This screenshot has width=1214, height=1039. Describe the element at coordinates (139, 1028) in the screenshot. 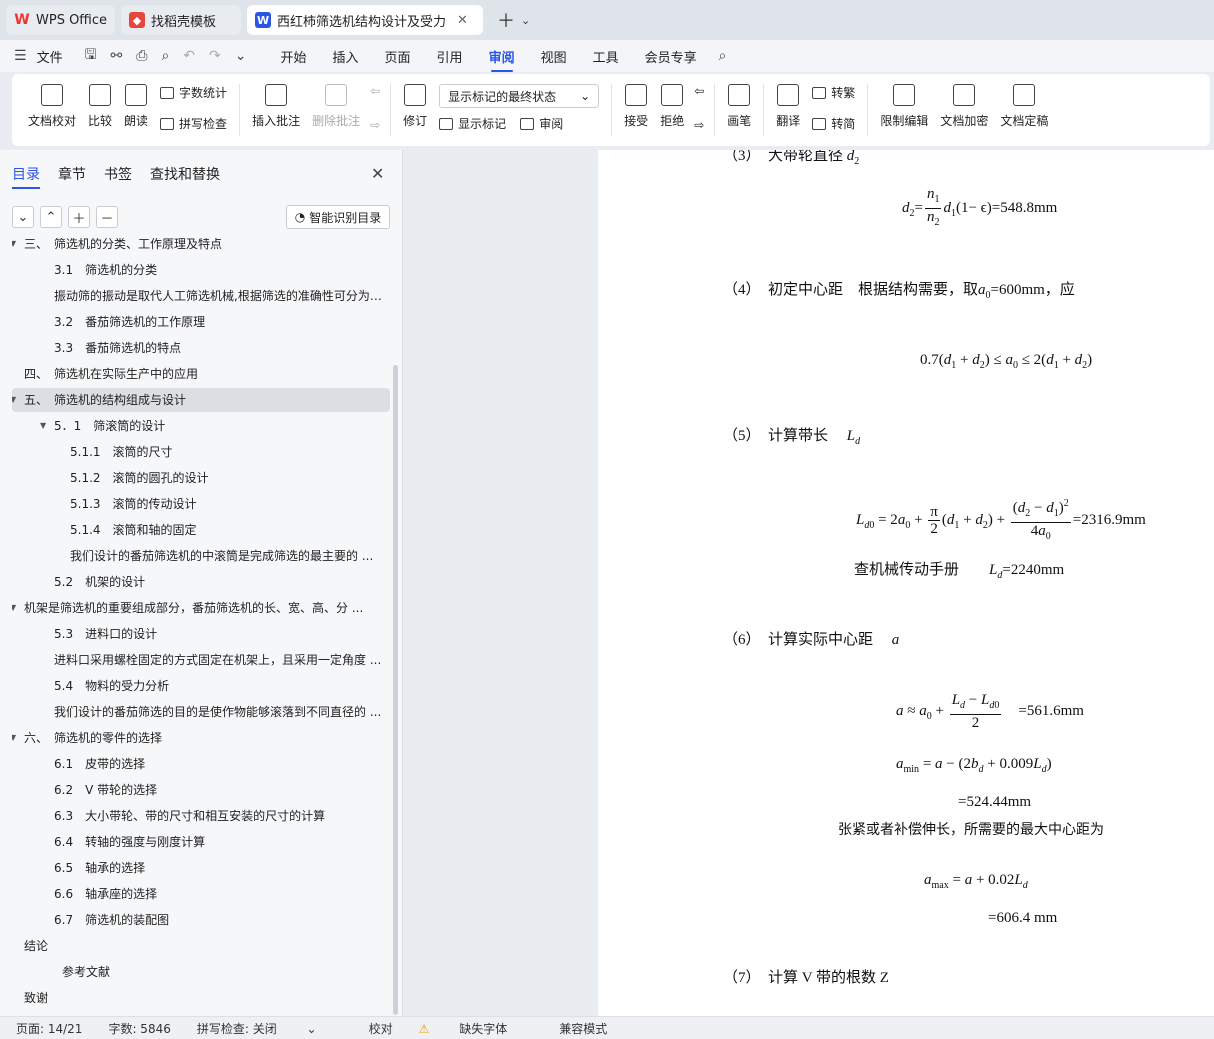

I see `word-count: 字数: 5846` at that location.